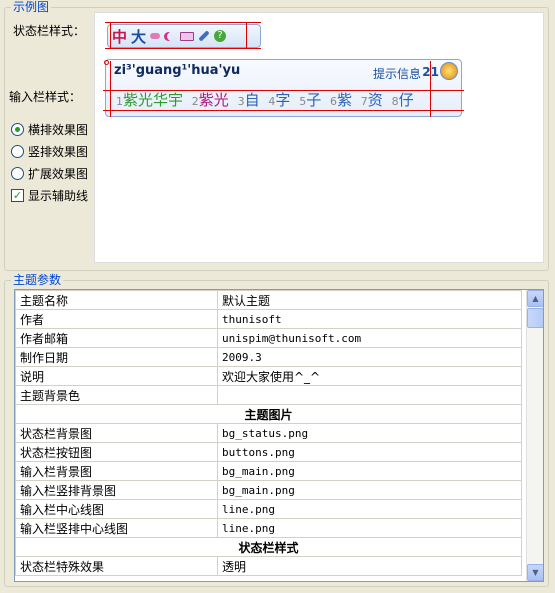 The height and width of the screenshot is (593, 555). Describe the element at coordinates (252, 100) in the screenshot. I see `candidate-text: 自` at that location.